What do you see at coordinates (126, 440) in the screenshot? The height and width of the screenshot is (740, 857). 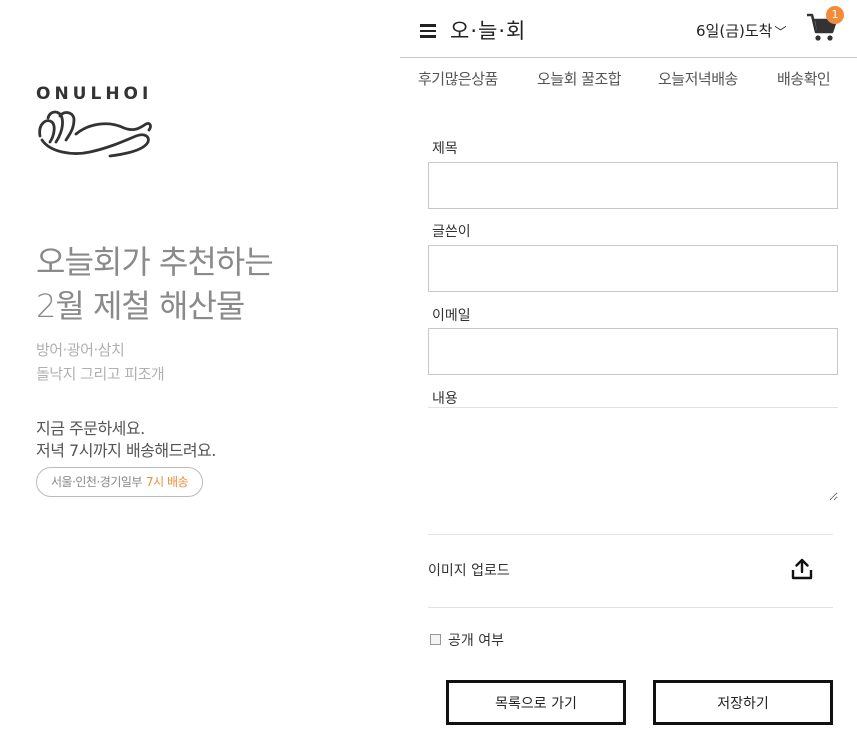 I see `order-message: 지금 주문하세요. 저녁 7시까지 배송해드려요.` at bounding box center [126, 440].